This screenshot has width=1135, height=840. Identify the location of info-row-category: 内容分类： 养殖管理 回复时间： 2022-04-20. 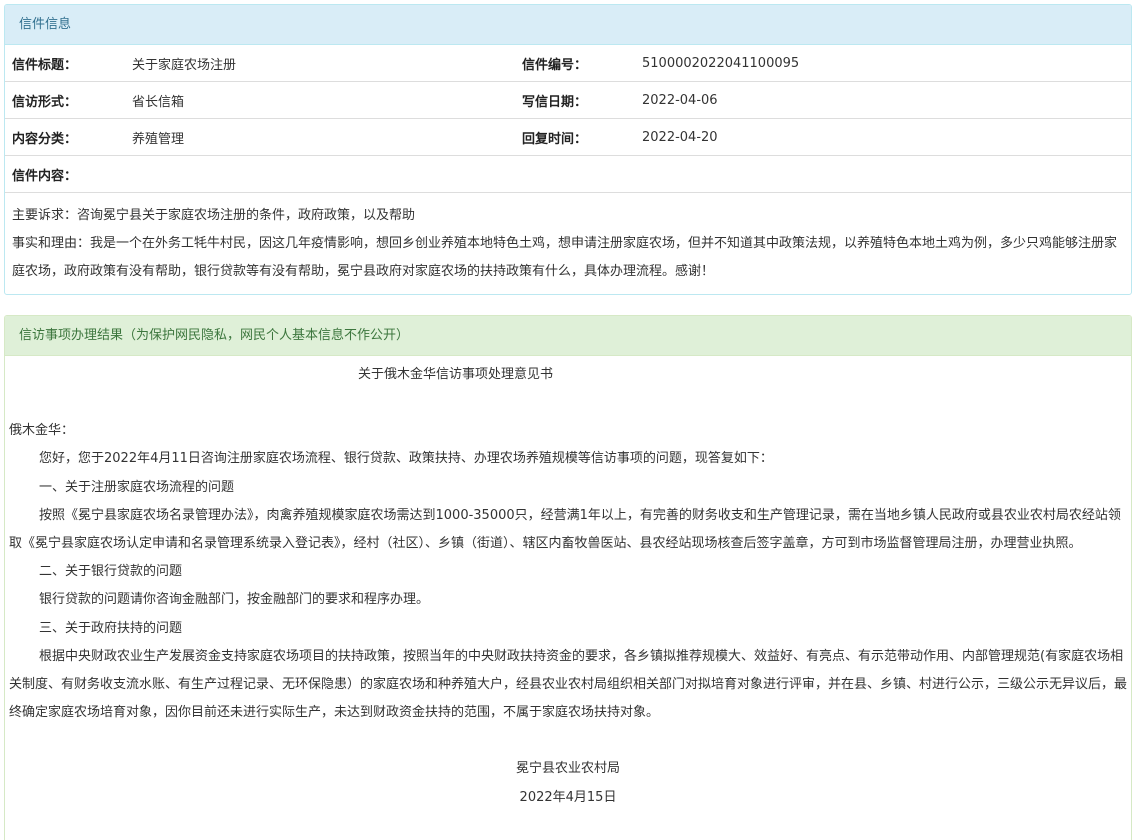
(568, 137).